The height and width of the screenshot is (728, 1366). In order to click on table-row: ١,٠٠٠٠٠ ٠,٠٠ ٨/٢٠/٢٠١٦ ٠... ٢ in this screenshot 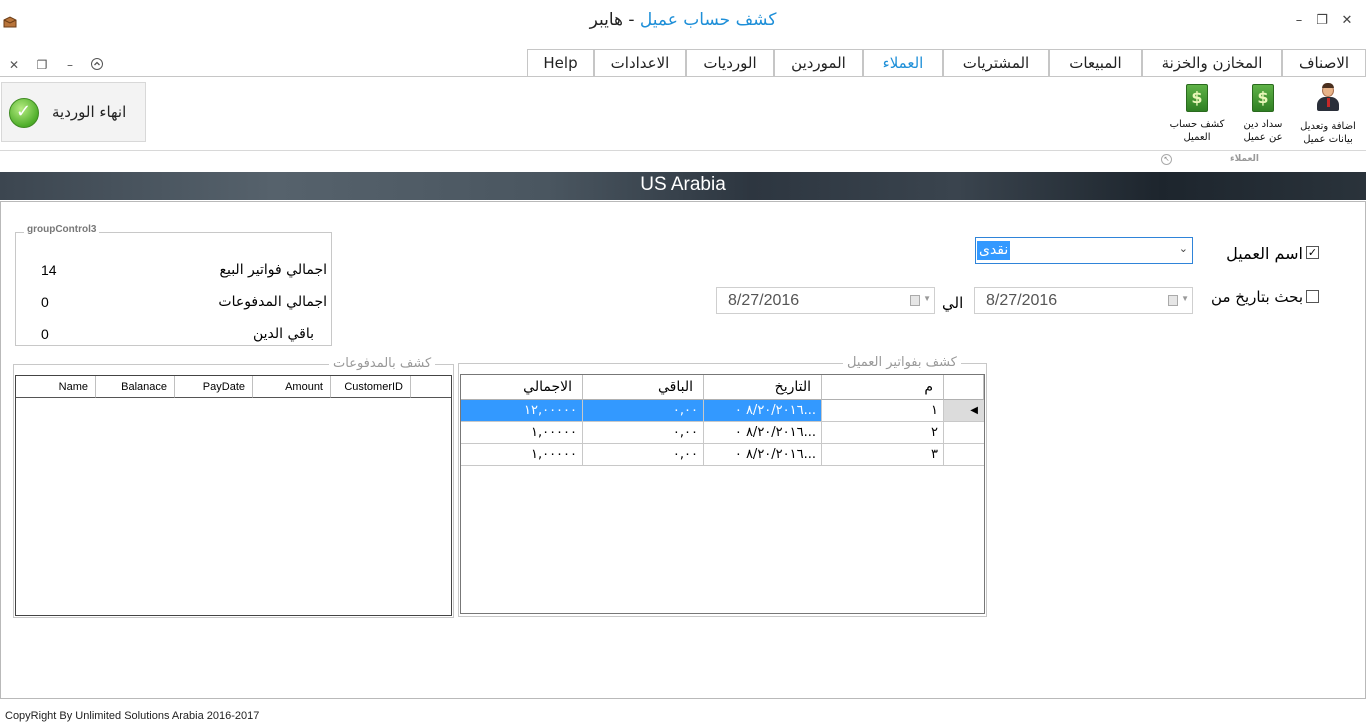, I will do `click(722, 433)`.